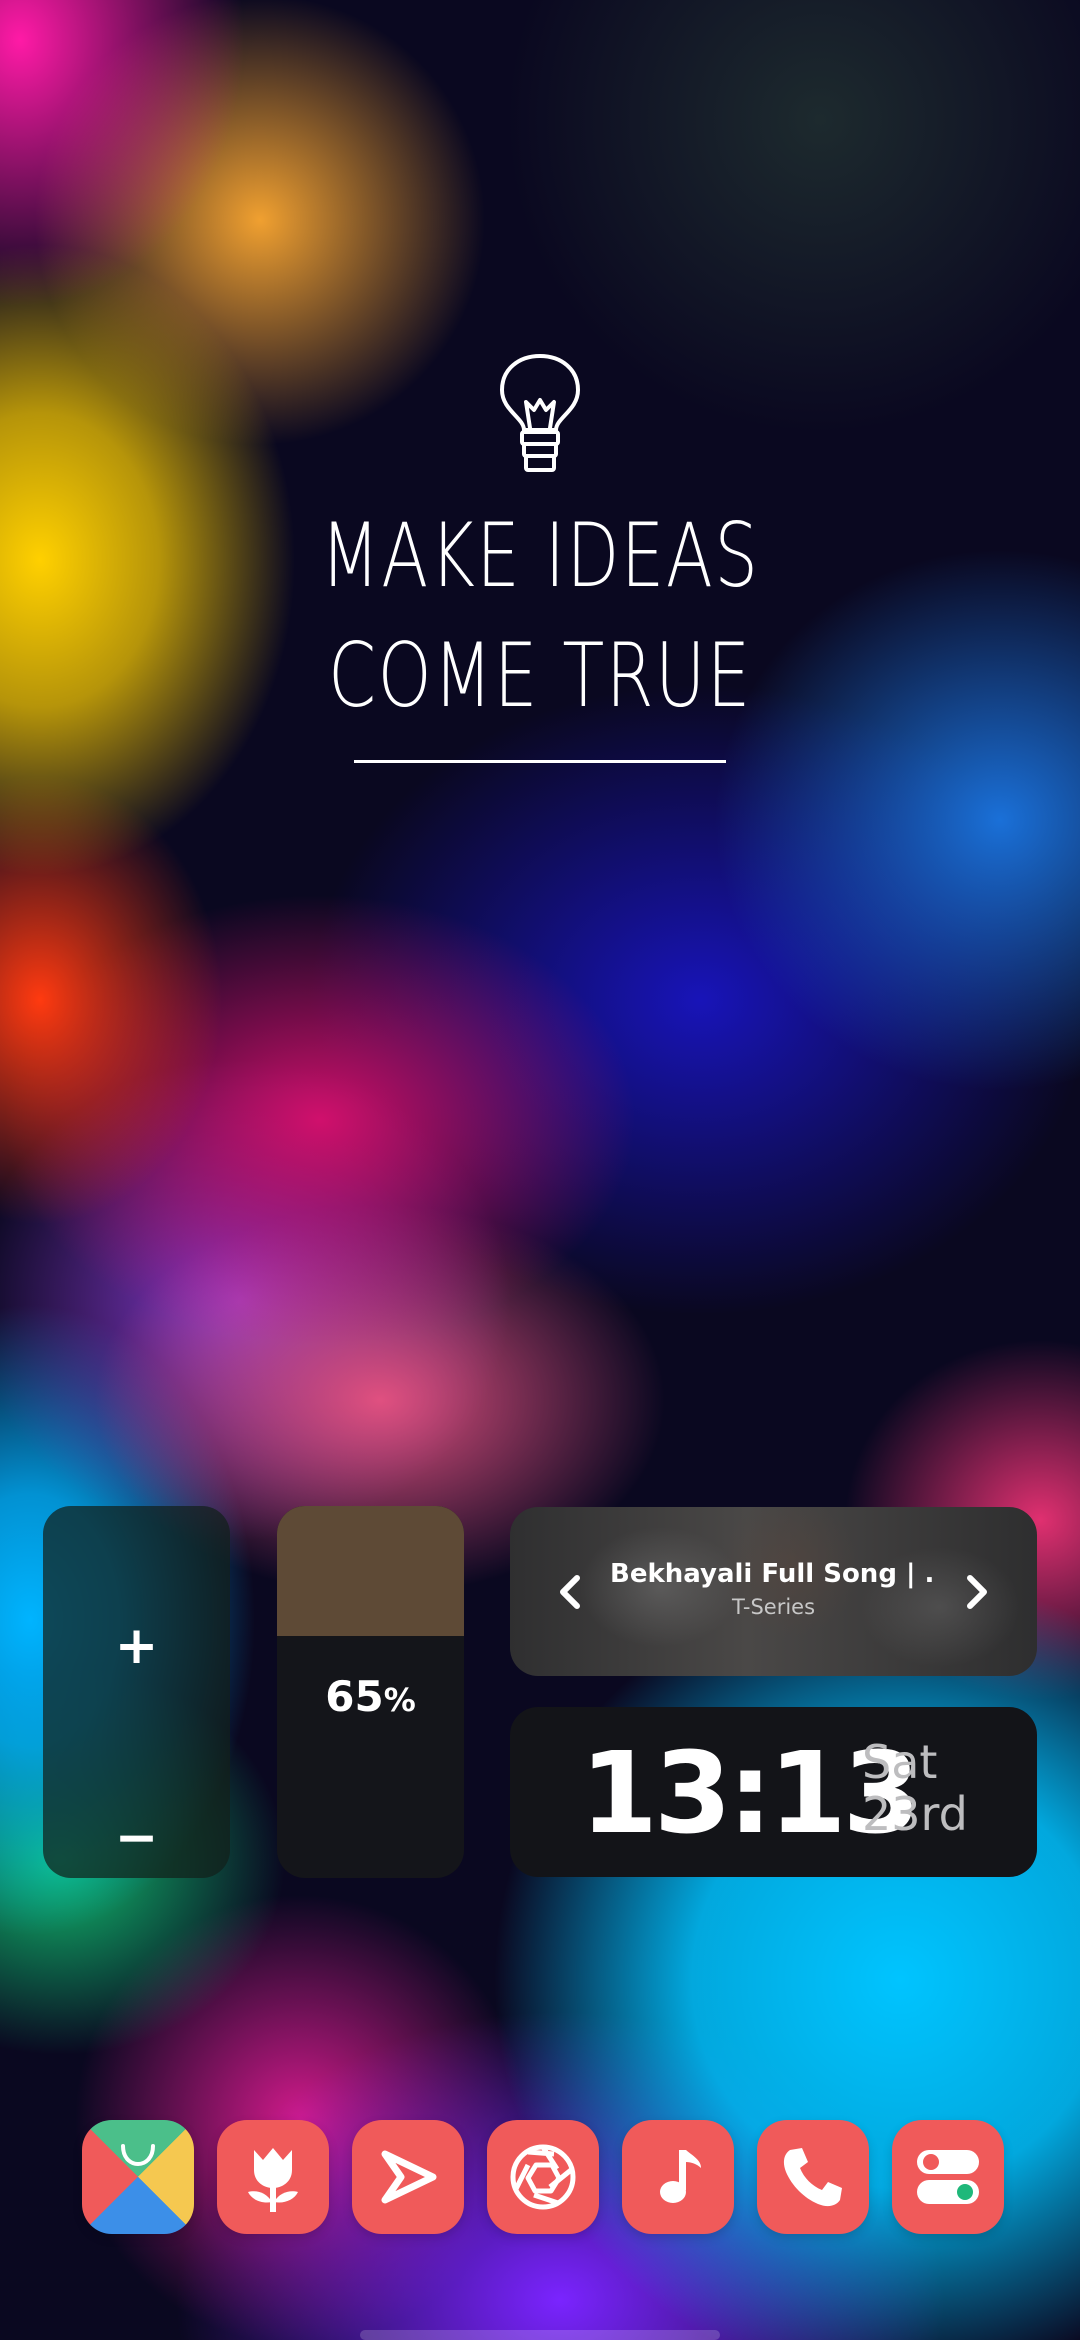 Image resolution: width=1080 pixels, height=2340 pixels. I want to click on gallery-app-icon, so click(273, 2177).